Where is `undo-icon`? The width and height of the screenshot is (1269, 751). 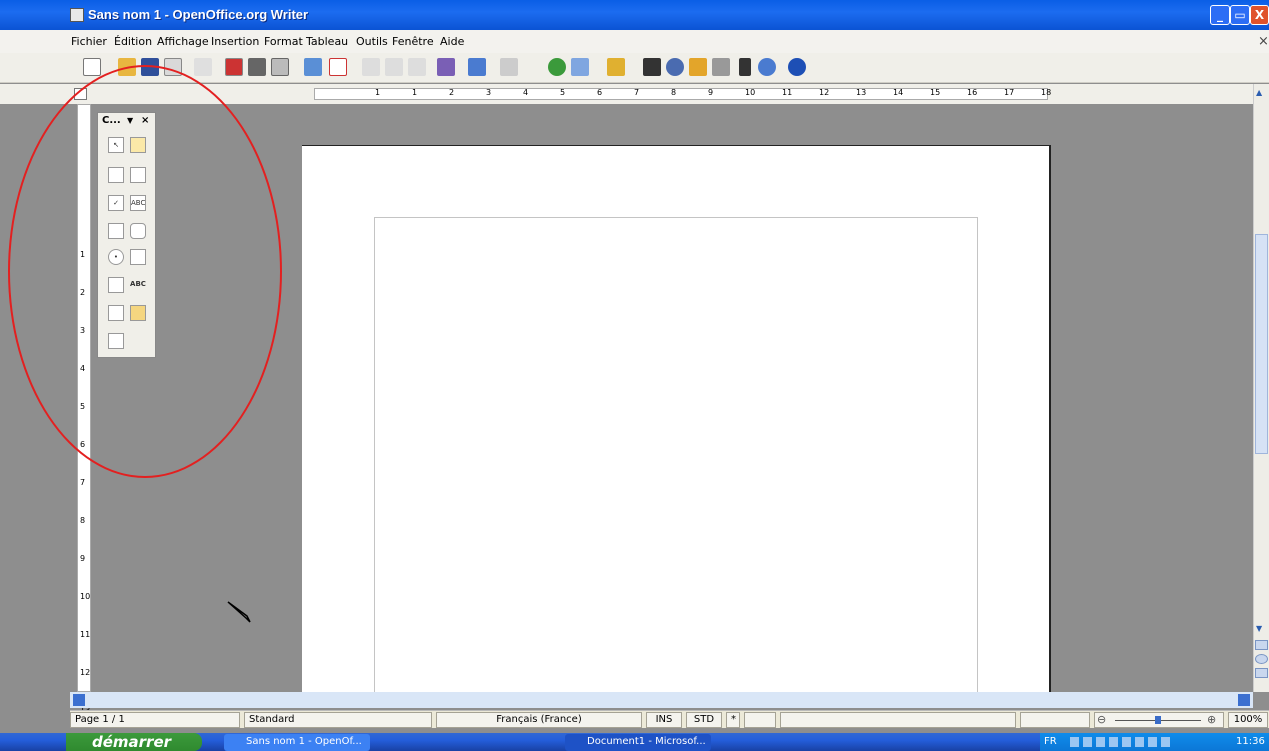 undo-icon is located at coordinates (477, 67).